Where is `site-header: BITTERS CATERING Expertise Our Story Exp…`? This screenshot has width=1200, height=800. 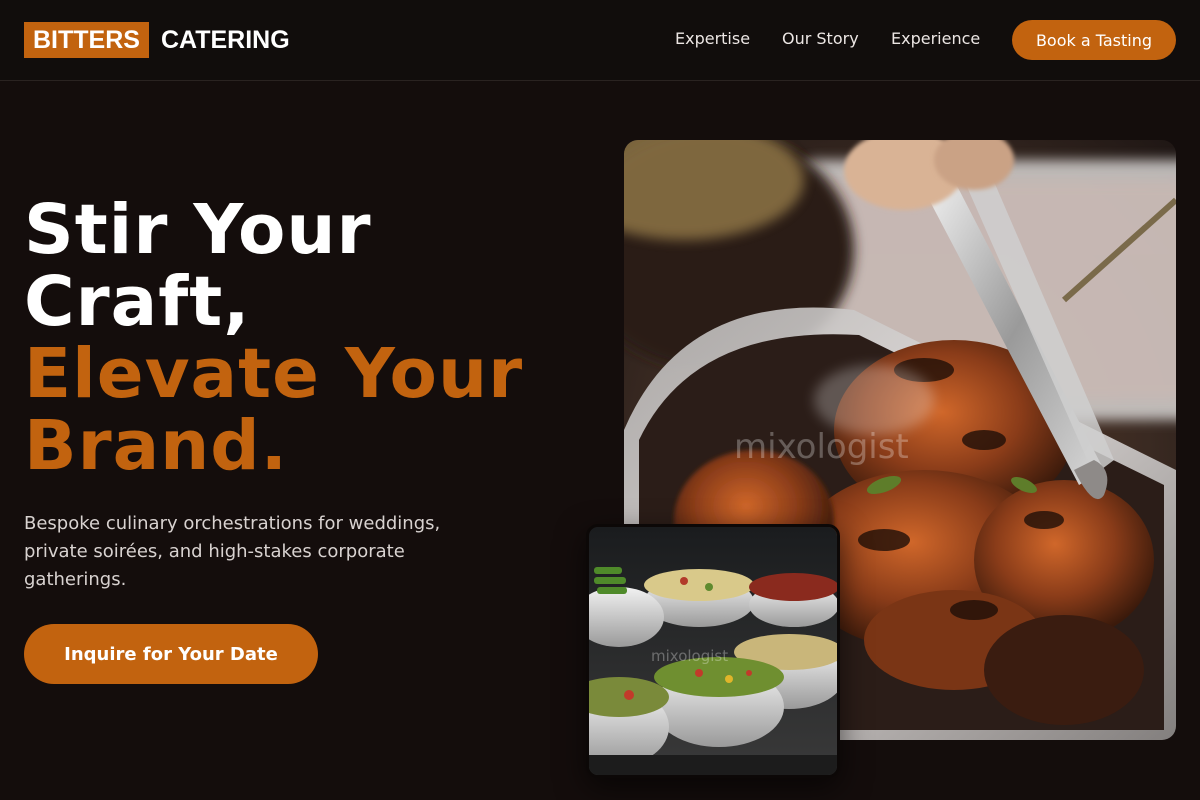 site-header: BITTERS CATERING Expertise Our Story Exp… is located at coordinates (600, 40).